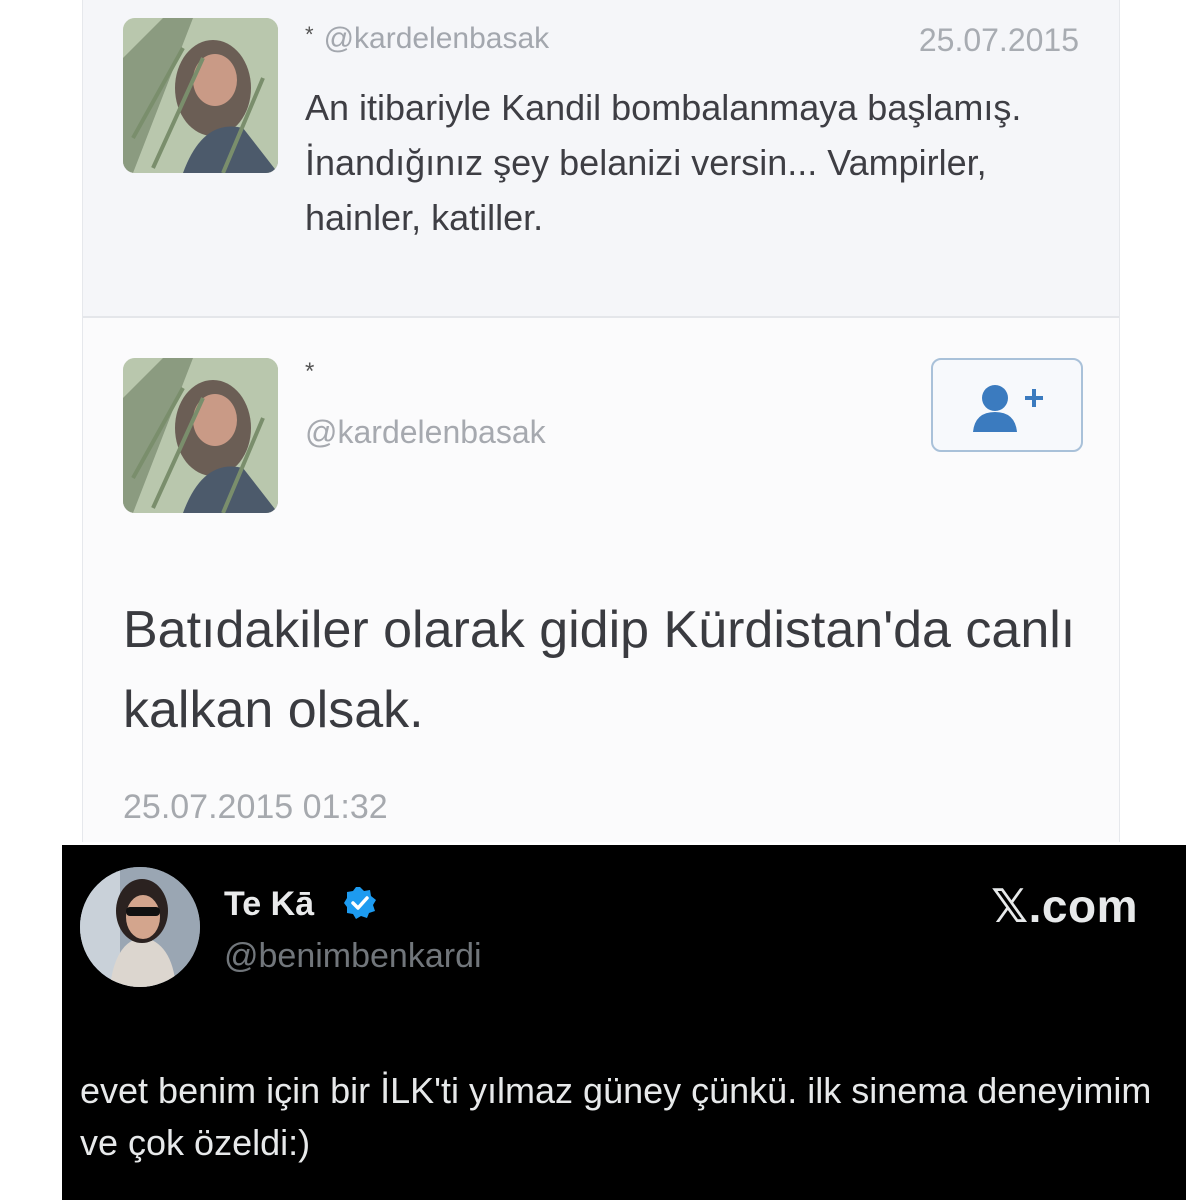 This screenshot has height=1200, width=1193. Describe the element at coordinates (255, 807) in the screenshot. I see `tweet-timestamp: 25.07.2015 01:32` at that location.